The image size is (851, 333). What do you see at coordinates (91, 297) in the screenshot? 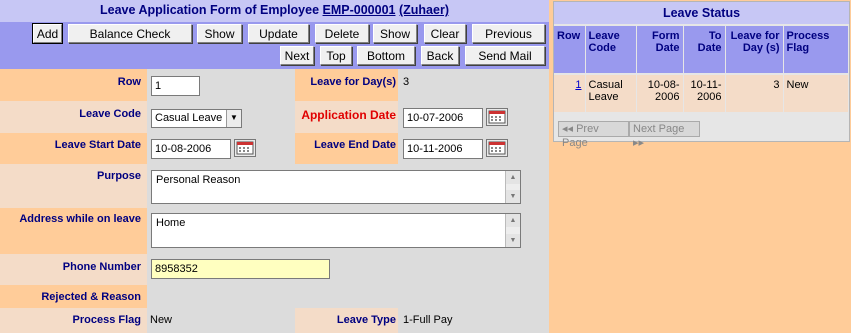
I see `rejected-reason-label: Rejected & Reason` at bounding box center [91, 297].